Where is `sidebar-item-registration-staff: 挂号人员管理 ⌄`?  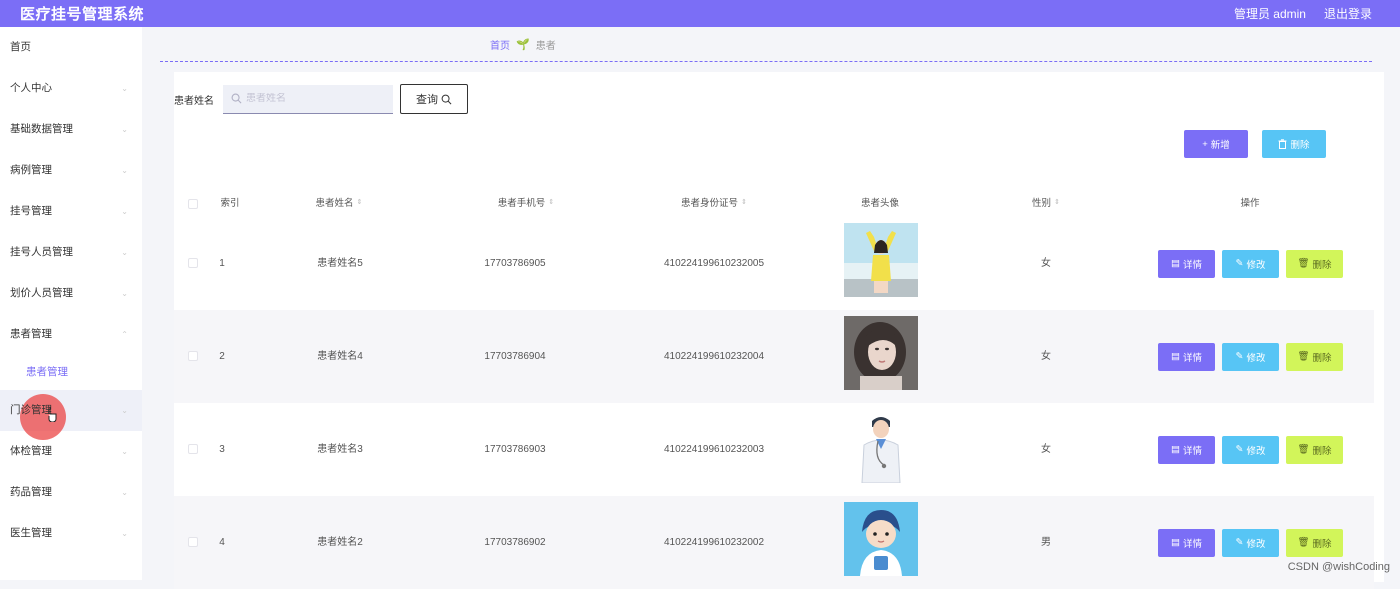
sidebar-item-registration-staff: 挂号人员管理 ⌄ is located at coordinates (71, 252).